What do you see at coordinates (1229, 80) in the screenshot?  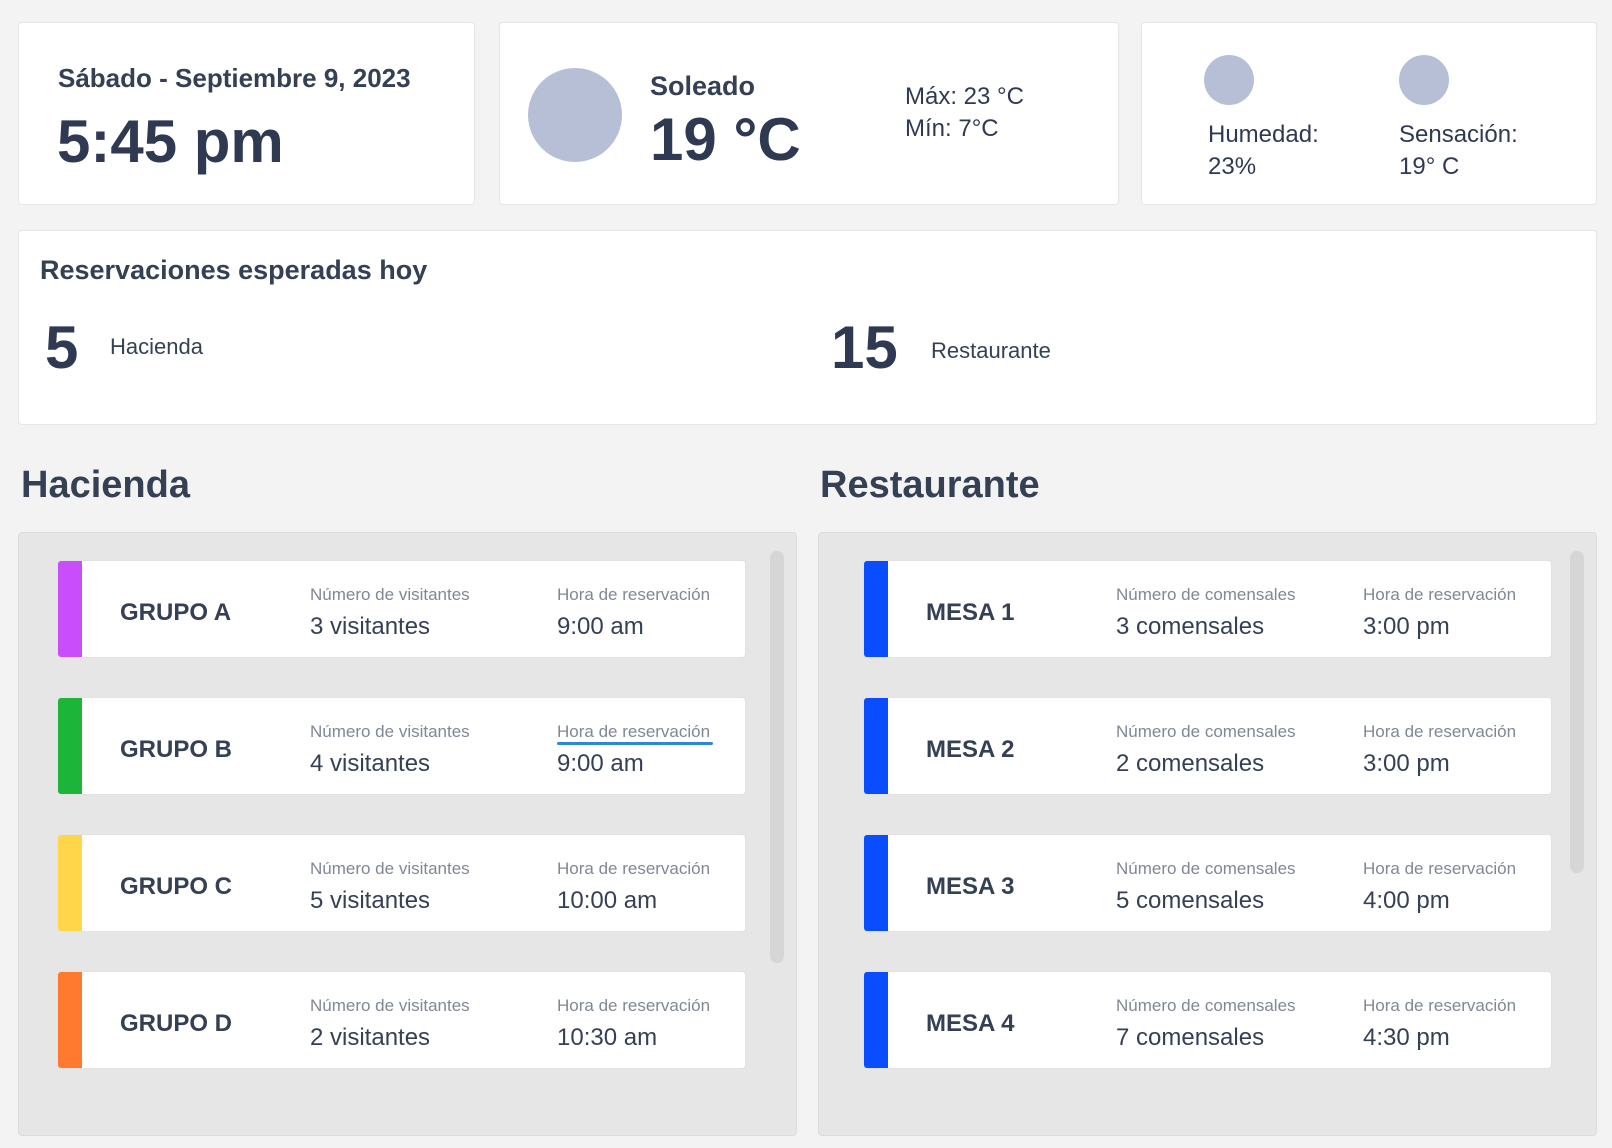 I see `humidity-icon` at bounding box center [1229, 80].